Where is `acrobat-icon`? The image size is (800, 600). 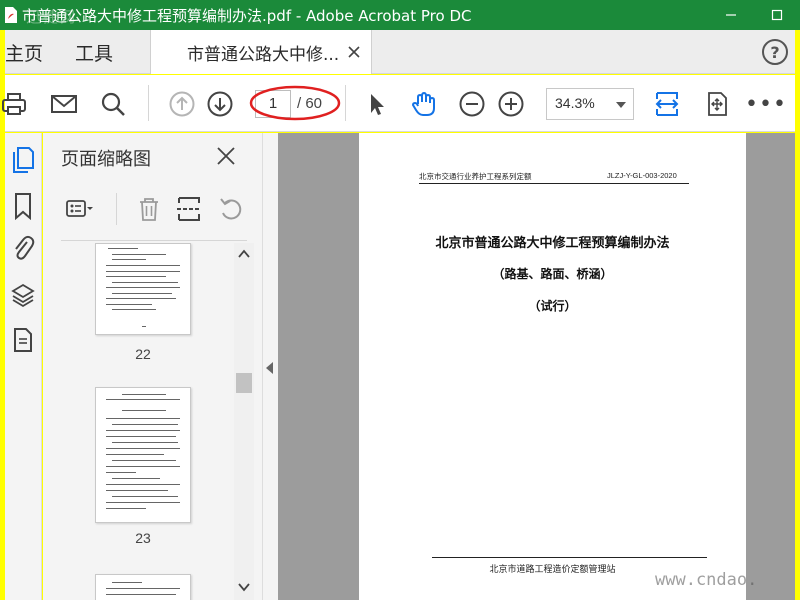
acrobat-icon is located at coordinates (11, 15).